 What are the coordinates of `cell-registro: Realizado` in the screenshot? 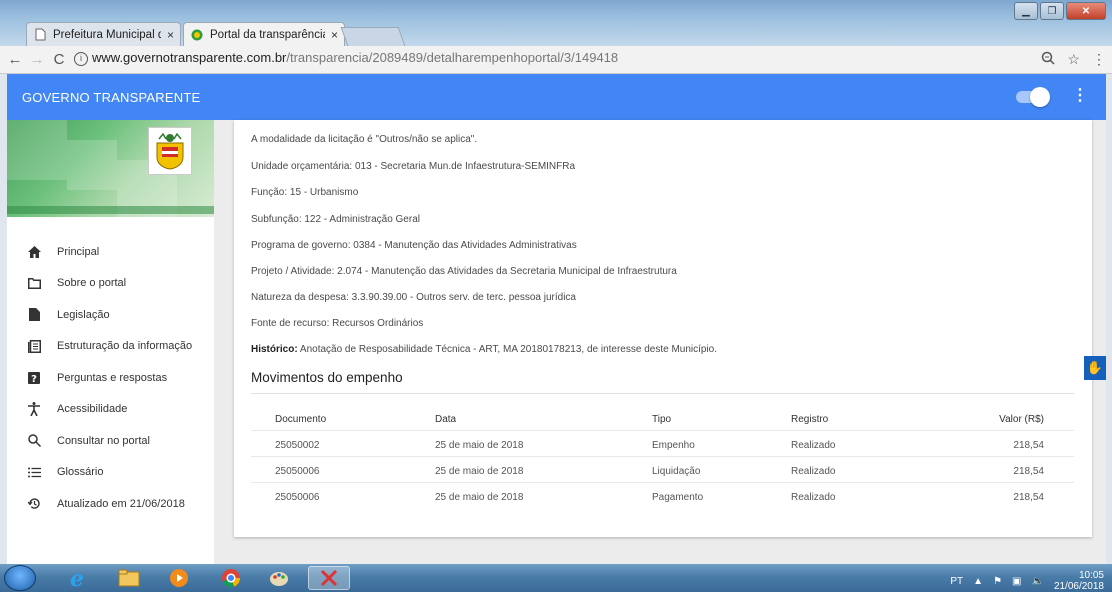 It's located at (813, 445).